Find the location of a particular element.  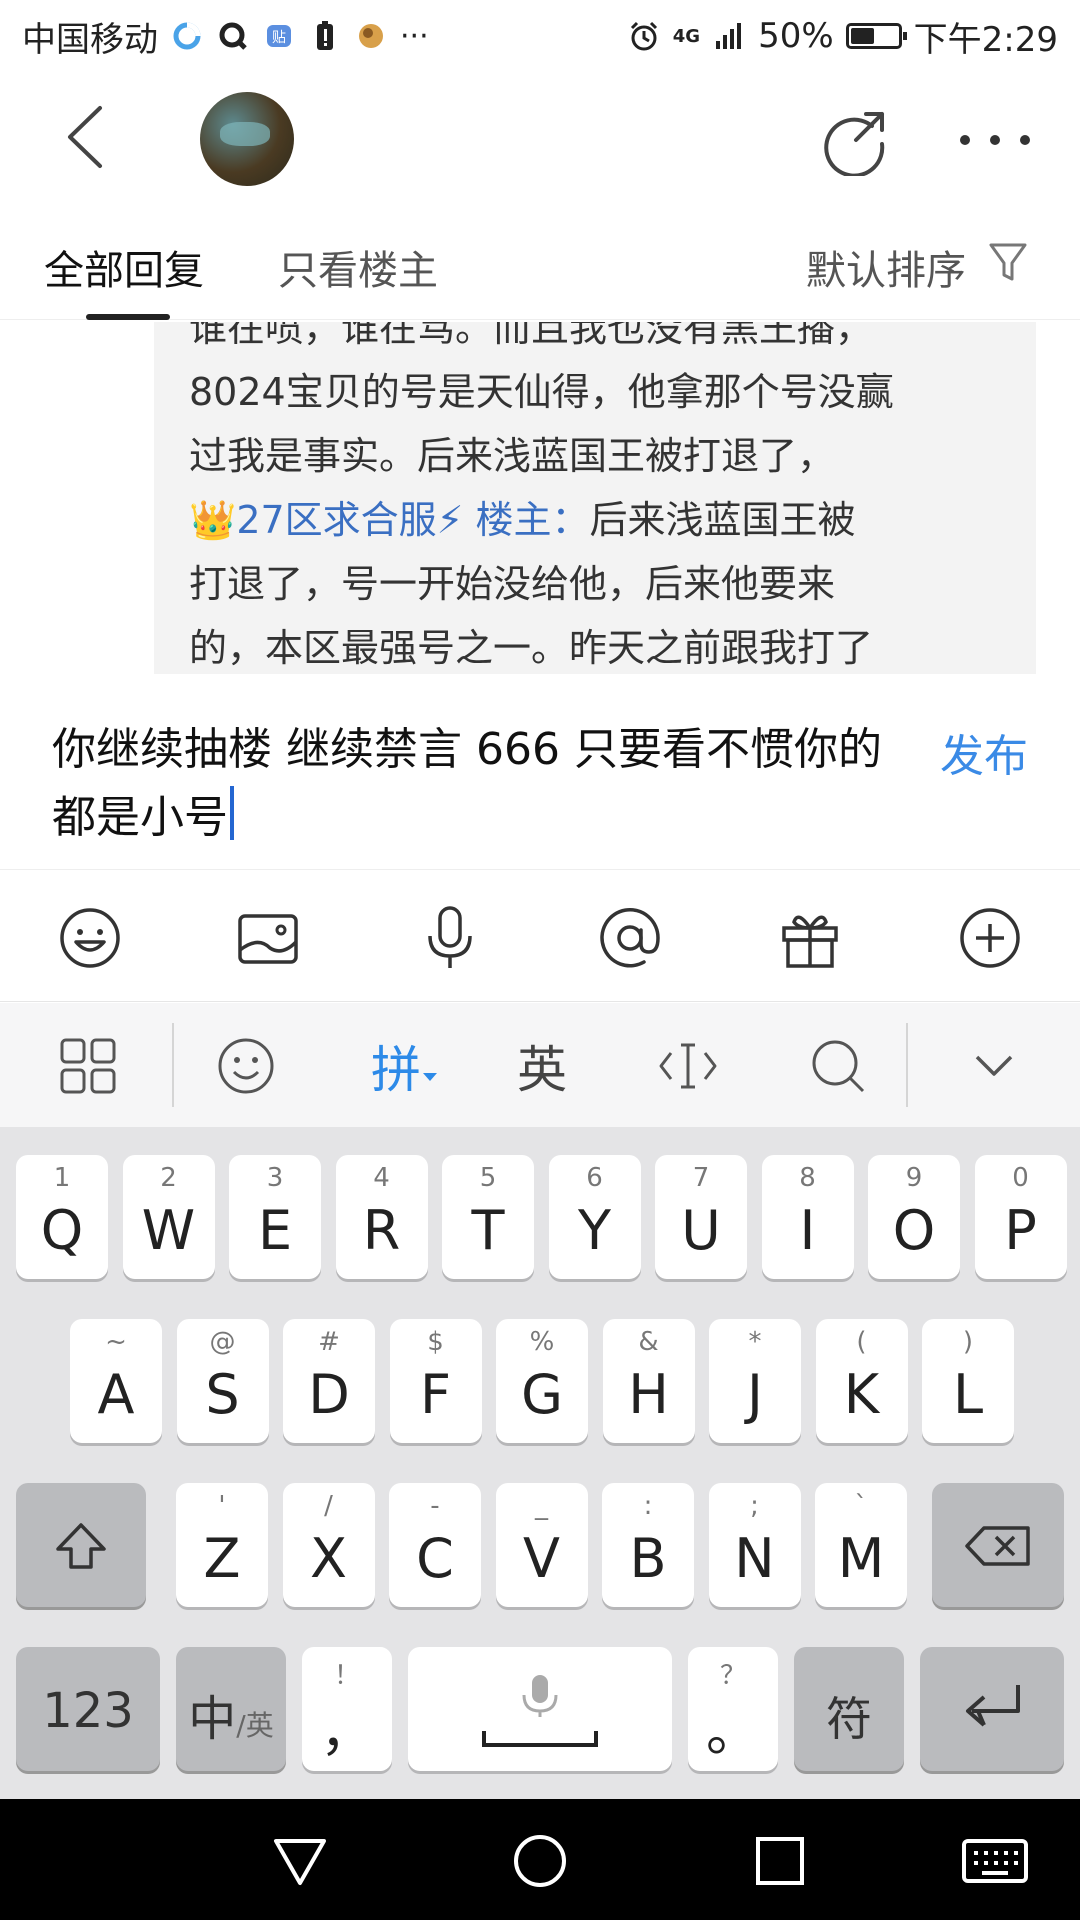

key-p: 0P is located at coordinates (1020, 1217).